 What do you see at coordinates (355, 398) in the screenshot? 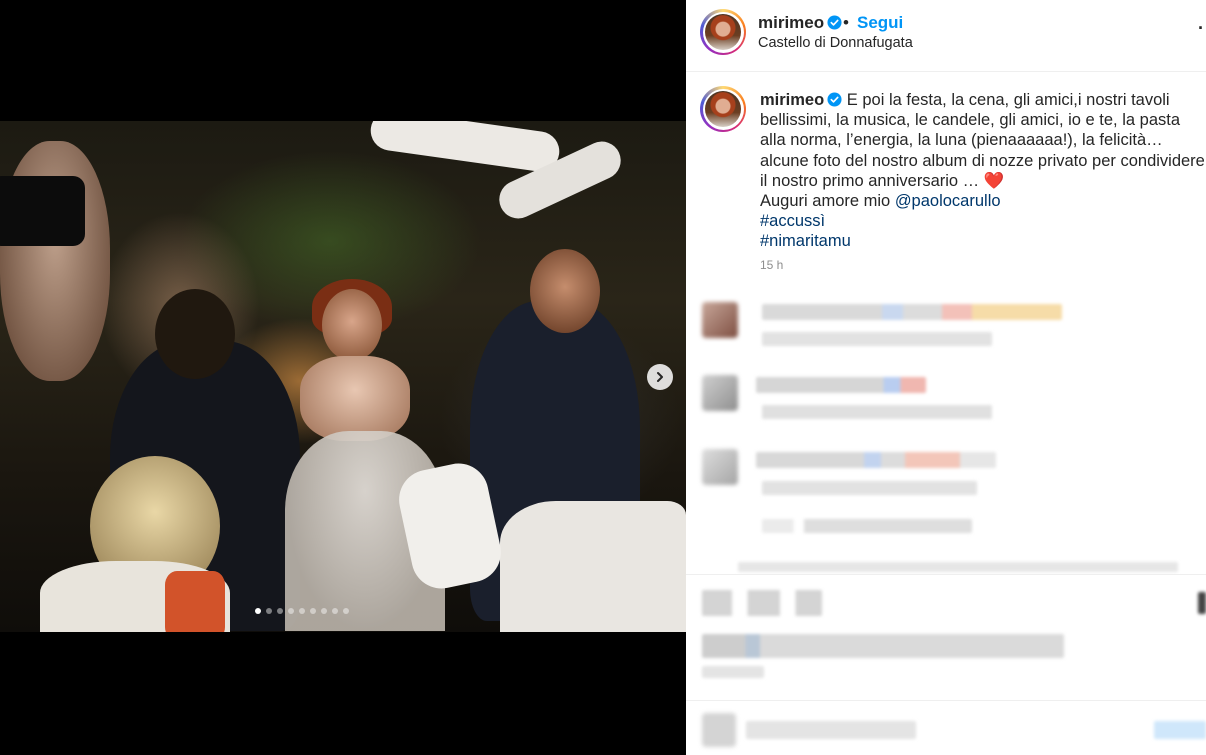
I see `photo-bride-torso` at bounding box center [355, 398].